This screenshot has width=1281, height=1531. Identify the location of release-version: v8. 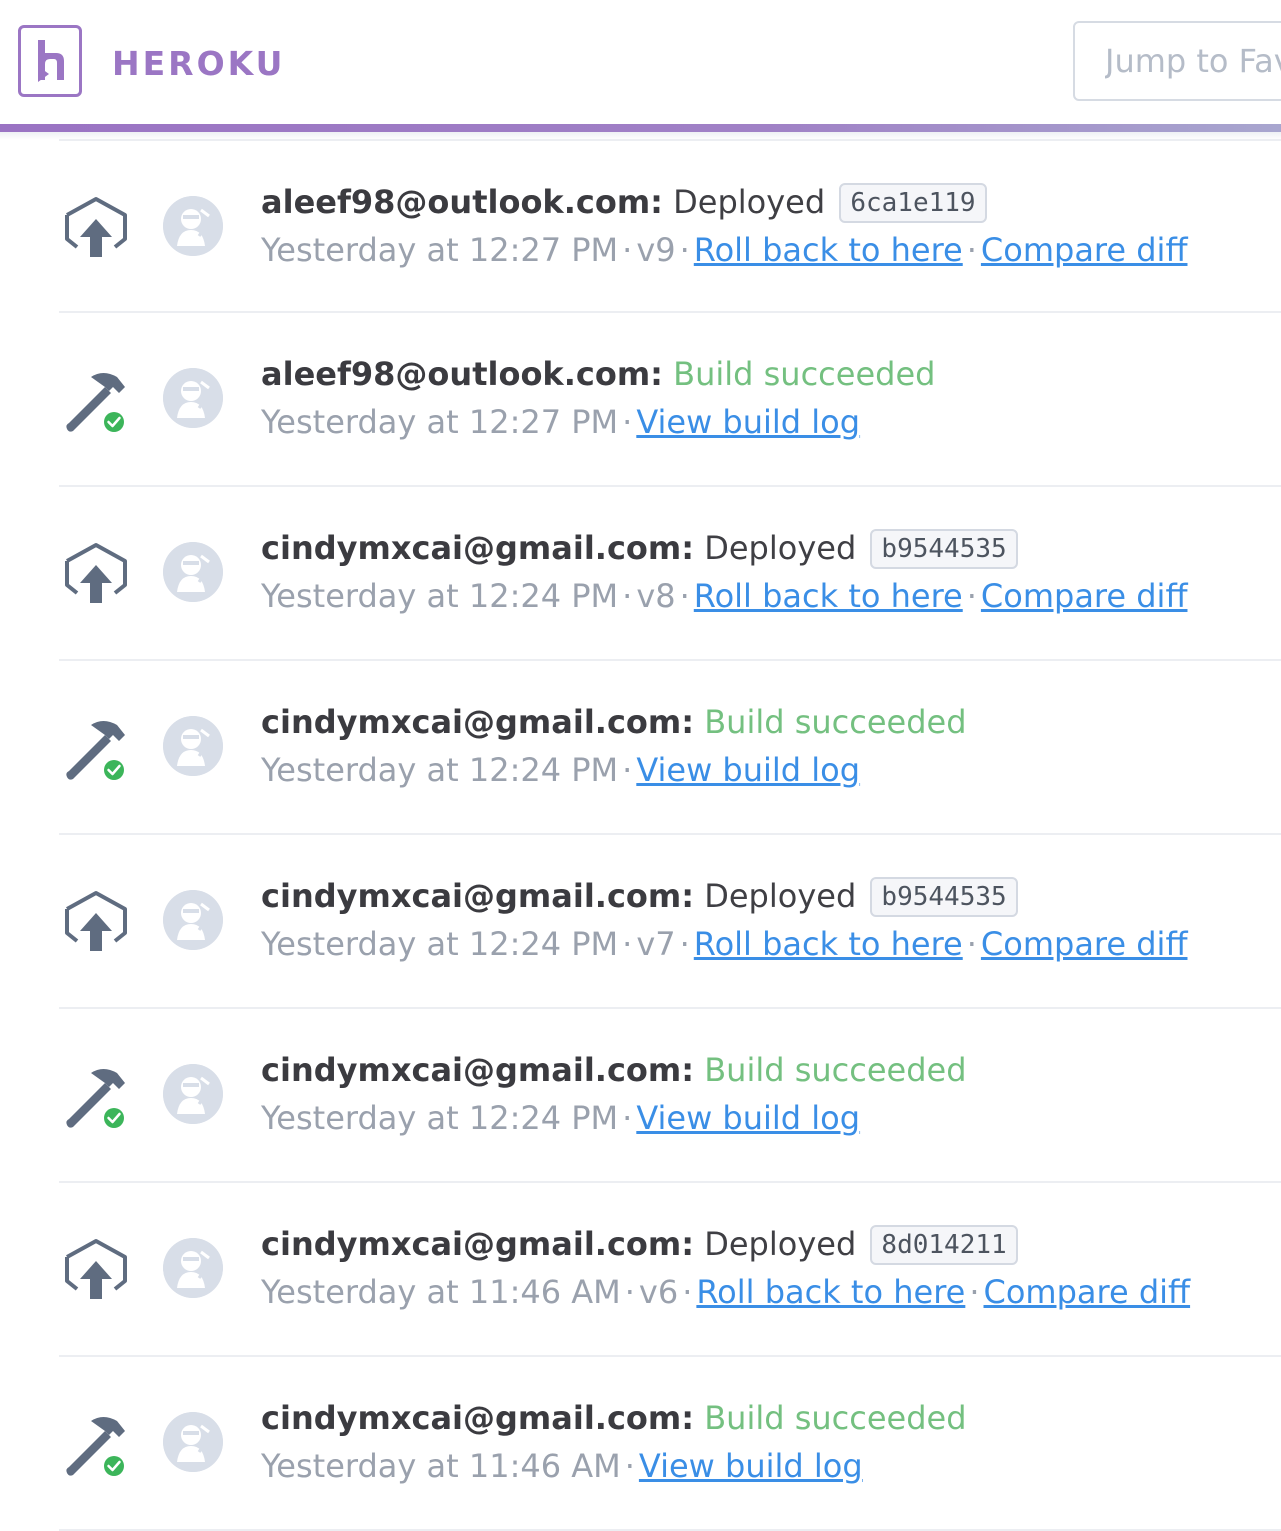
(656, 596).